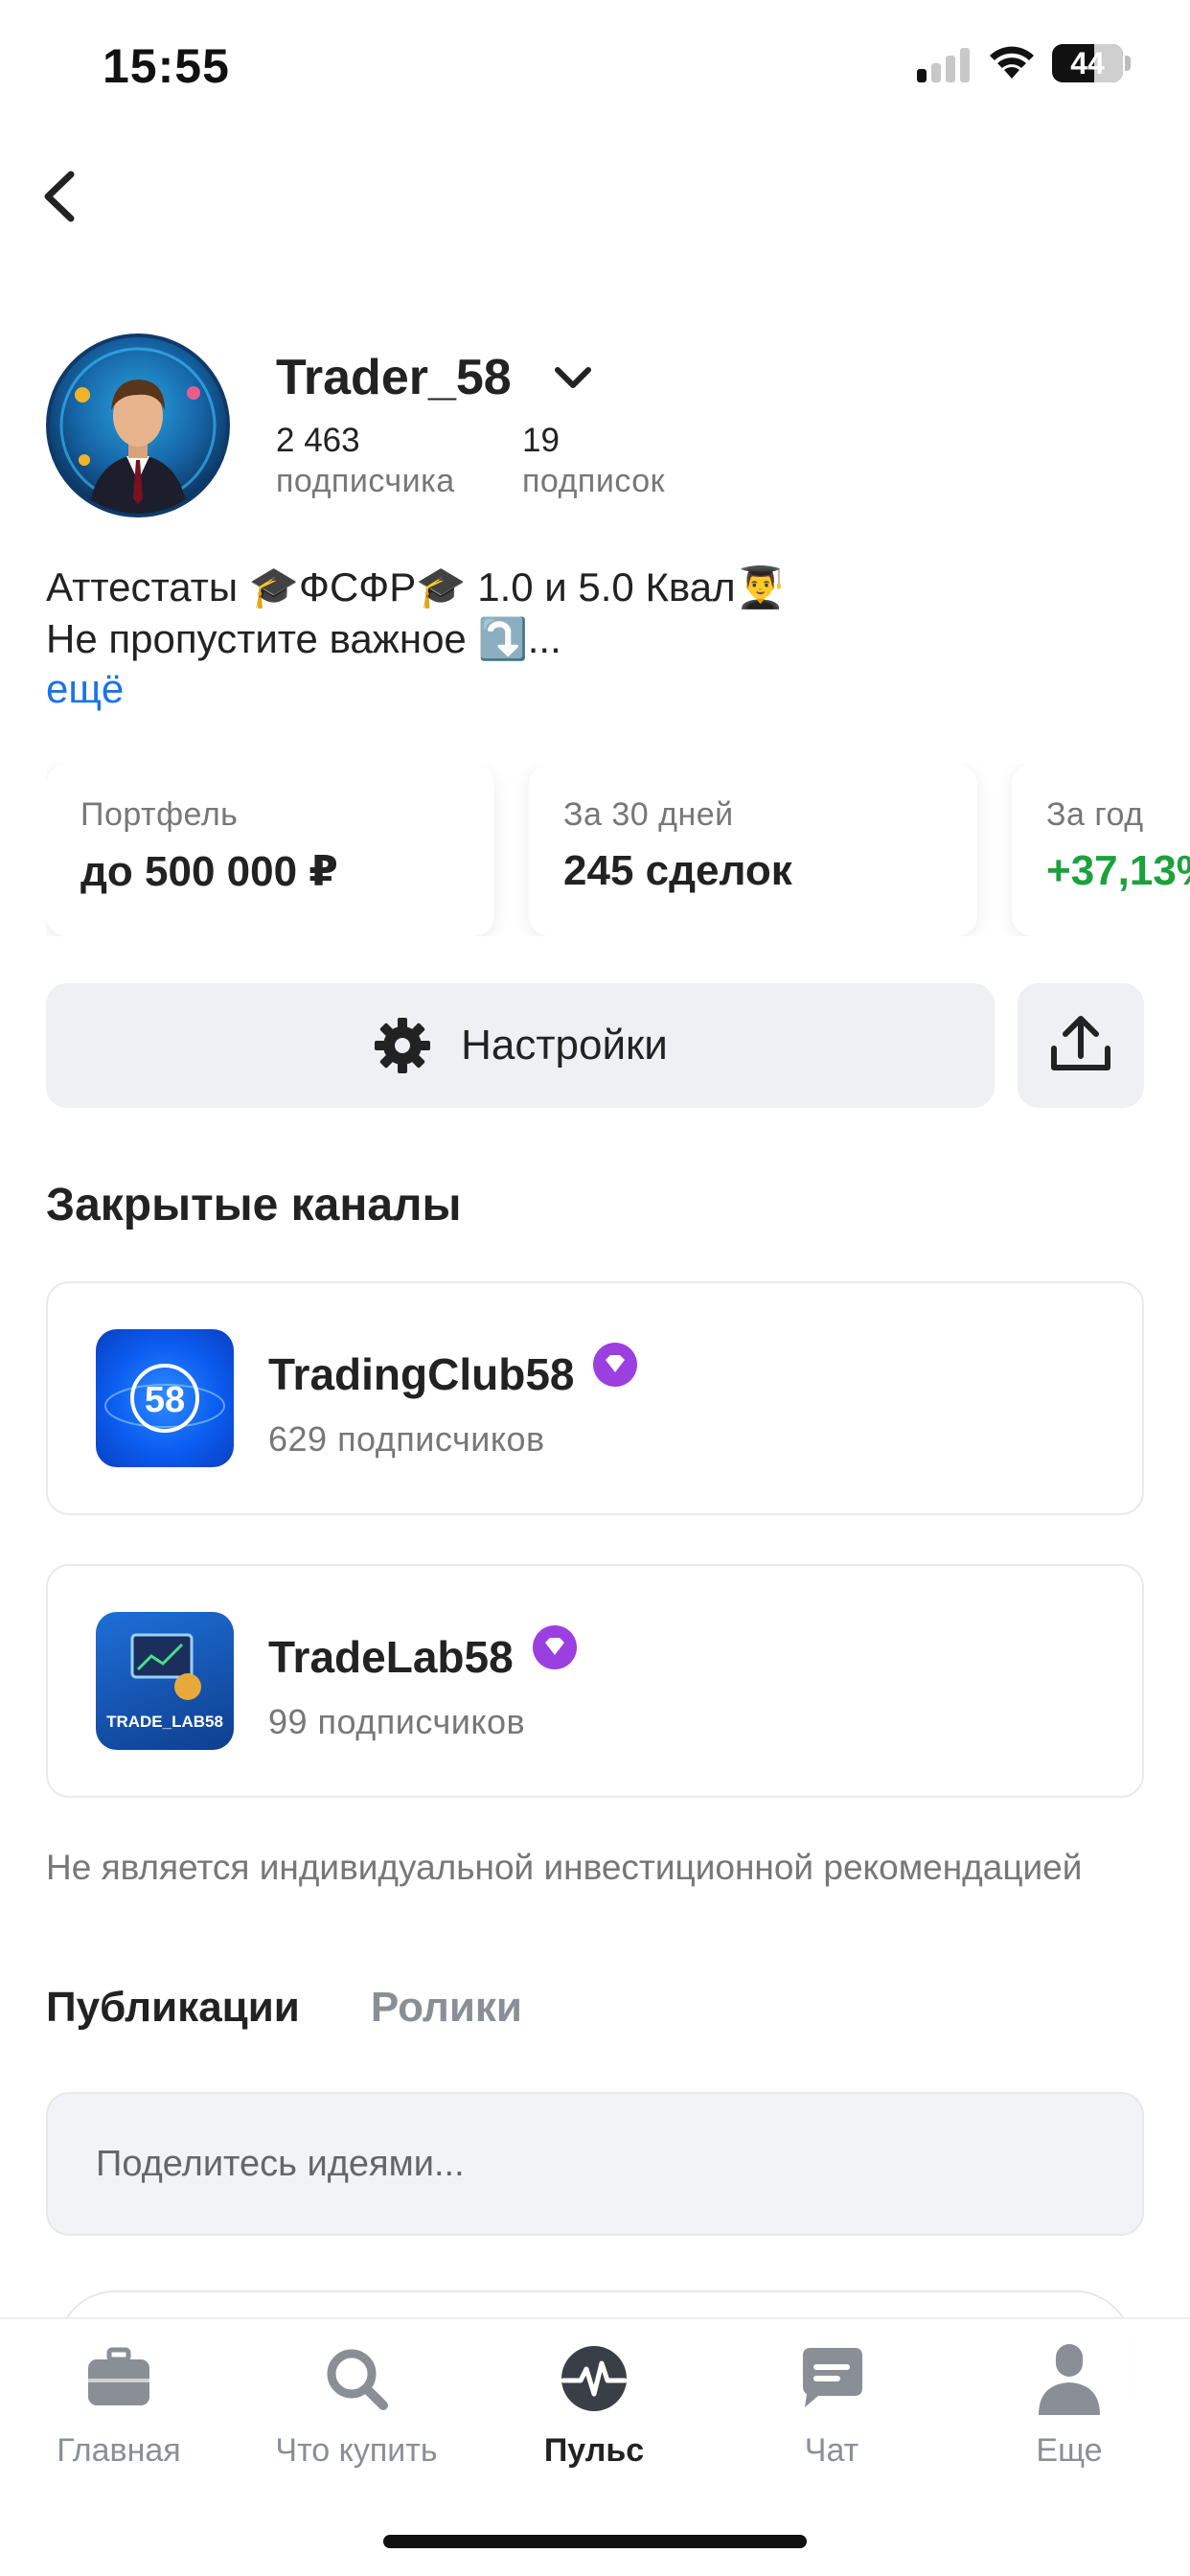 This screenshot has width=1190, height=2576. I want to click on search-icon, so click(358, 2379).